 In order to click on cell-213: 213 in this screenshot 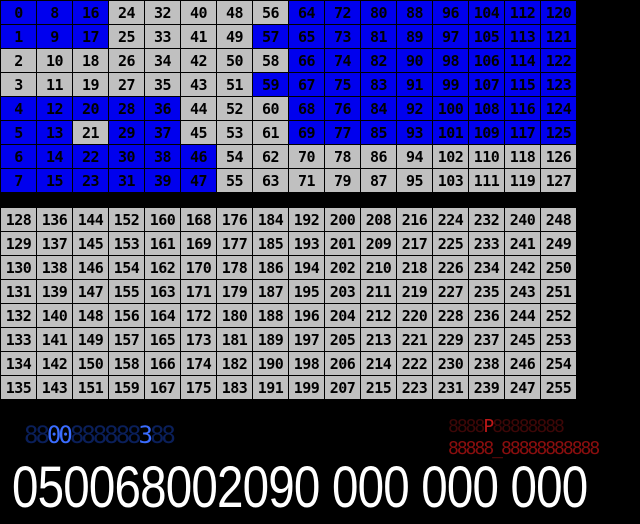, I will do `click(378, 339)`.